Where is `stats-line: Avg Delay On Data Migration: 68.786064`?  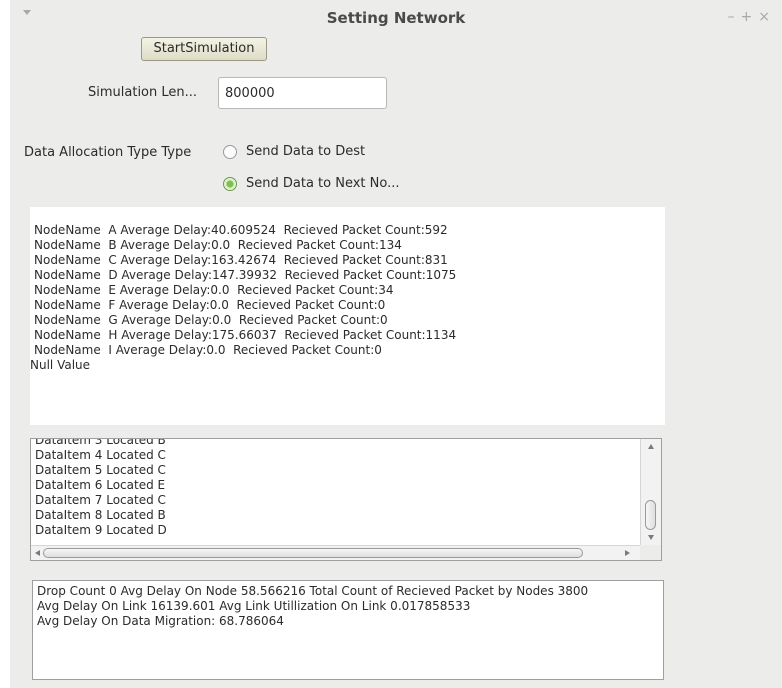
stats-line: Avg Delay On Data Migration: 68.786064 is located at coordinates (160, 621).